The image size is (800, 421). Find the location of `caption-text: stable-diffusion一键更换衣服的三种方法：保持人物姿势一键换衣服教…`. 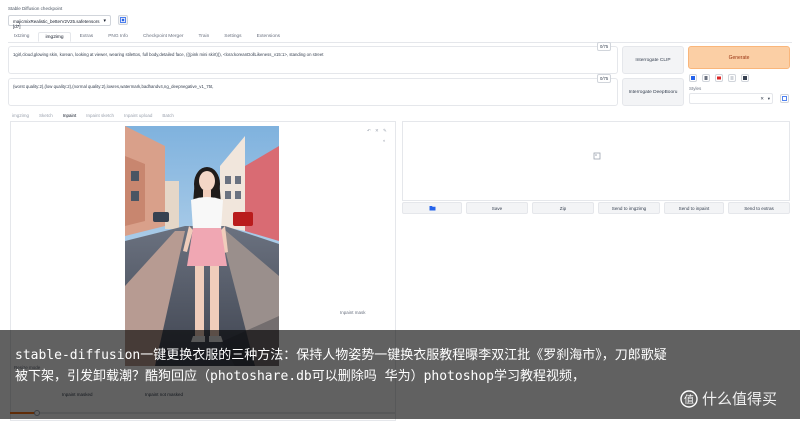

caption-text: stable-diffusion一键更换衣服的三种方法：保持人物姿势一键换衣服教… is located at coordinates (341, 366).